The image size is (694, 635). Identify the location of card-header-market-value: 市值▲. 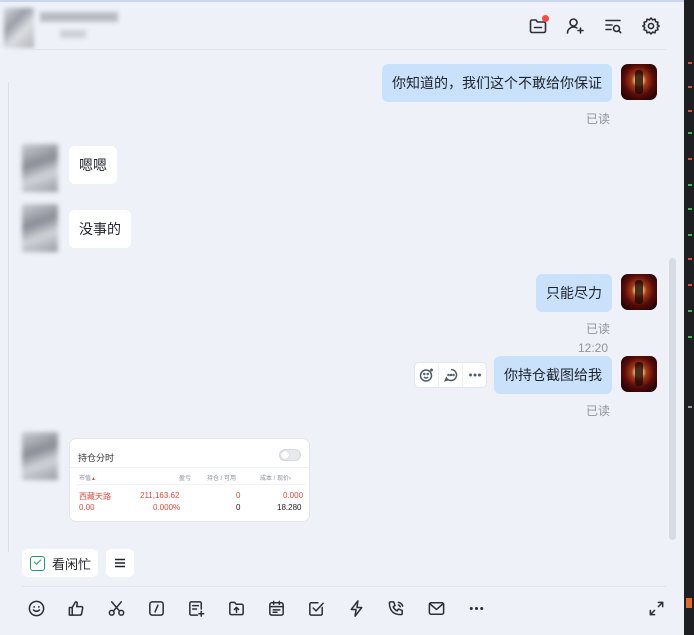
(87, 477).